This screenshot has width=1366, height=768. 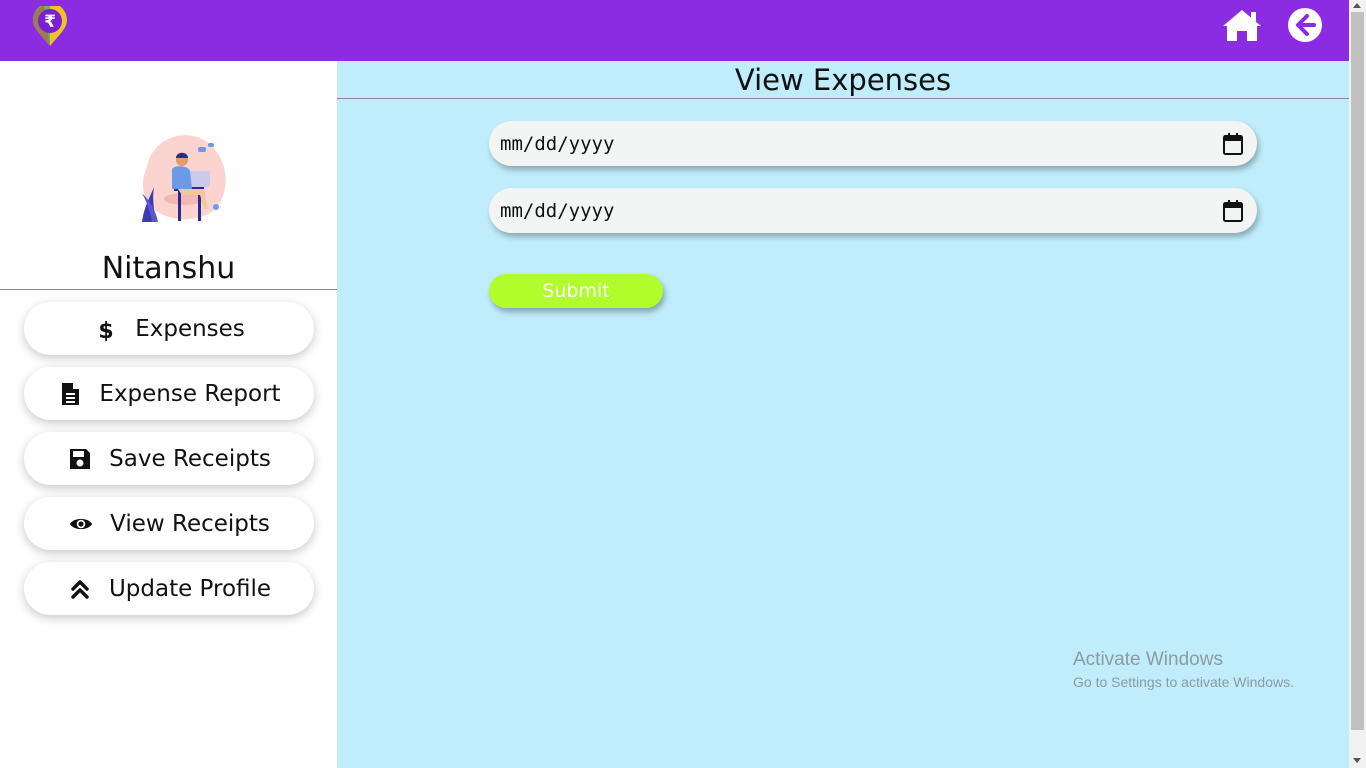 What do you see at coordinates (80, 459) in the screenshot?
I see `floppy-disk-icon` at bounding box center [80, 459].